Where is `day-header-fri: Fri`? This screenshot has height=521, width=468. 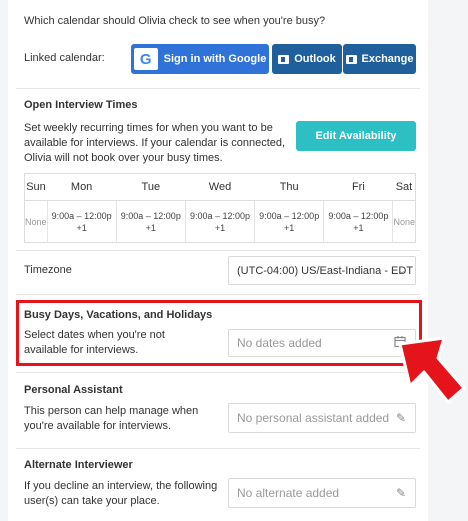
day-header-fri: Fri is located at coordinates (358, 187).